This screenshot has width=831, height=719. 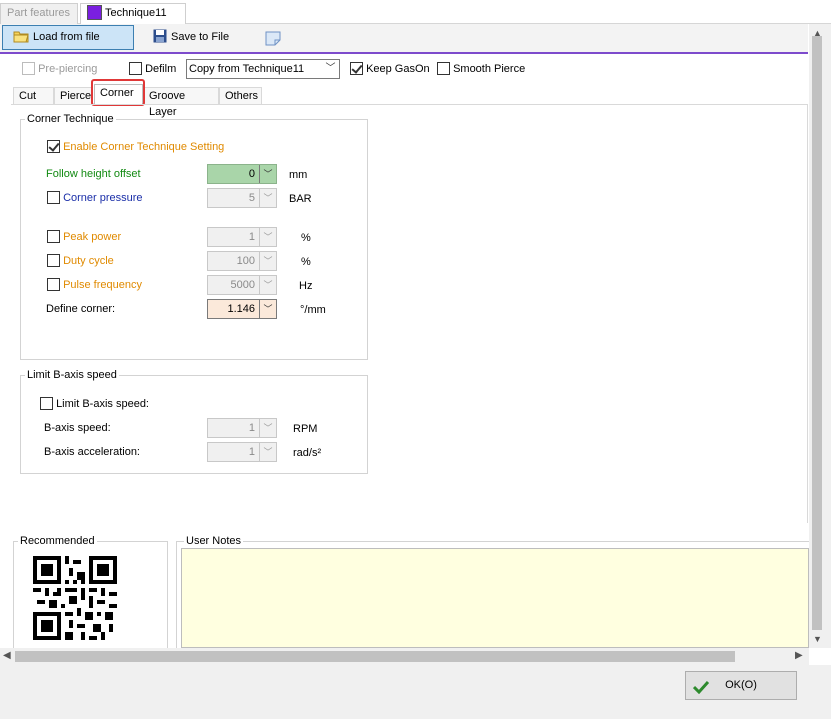 What do you see at coordinates (242, 452) in the screenshot?
I see `b-axis-acceleration-input: 1 ﹀` at bounding box center [242, 452].